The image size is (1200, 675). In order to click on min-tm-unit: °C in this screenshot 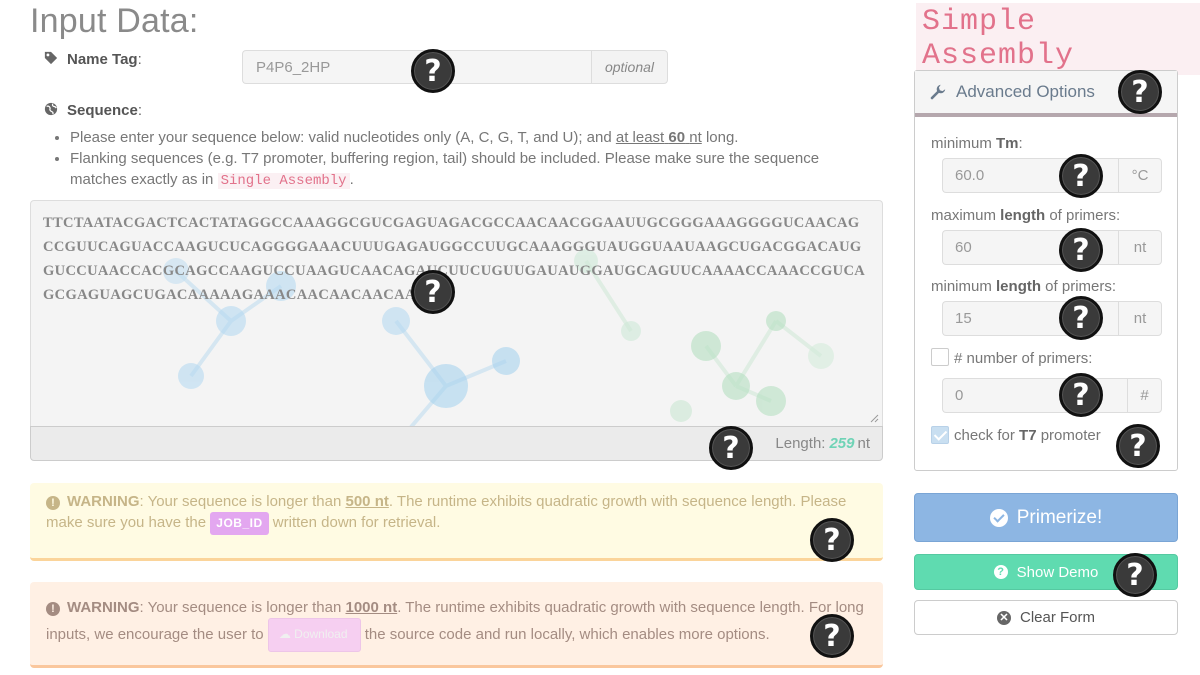, I will do `click(1140, 175)`.